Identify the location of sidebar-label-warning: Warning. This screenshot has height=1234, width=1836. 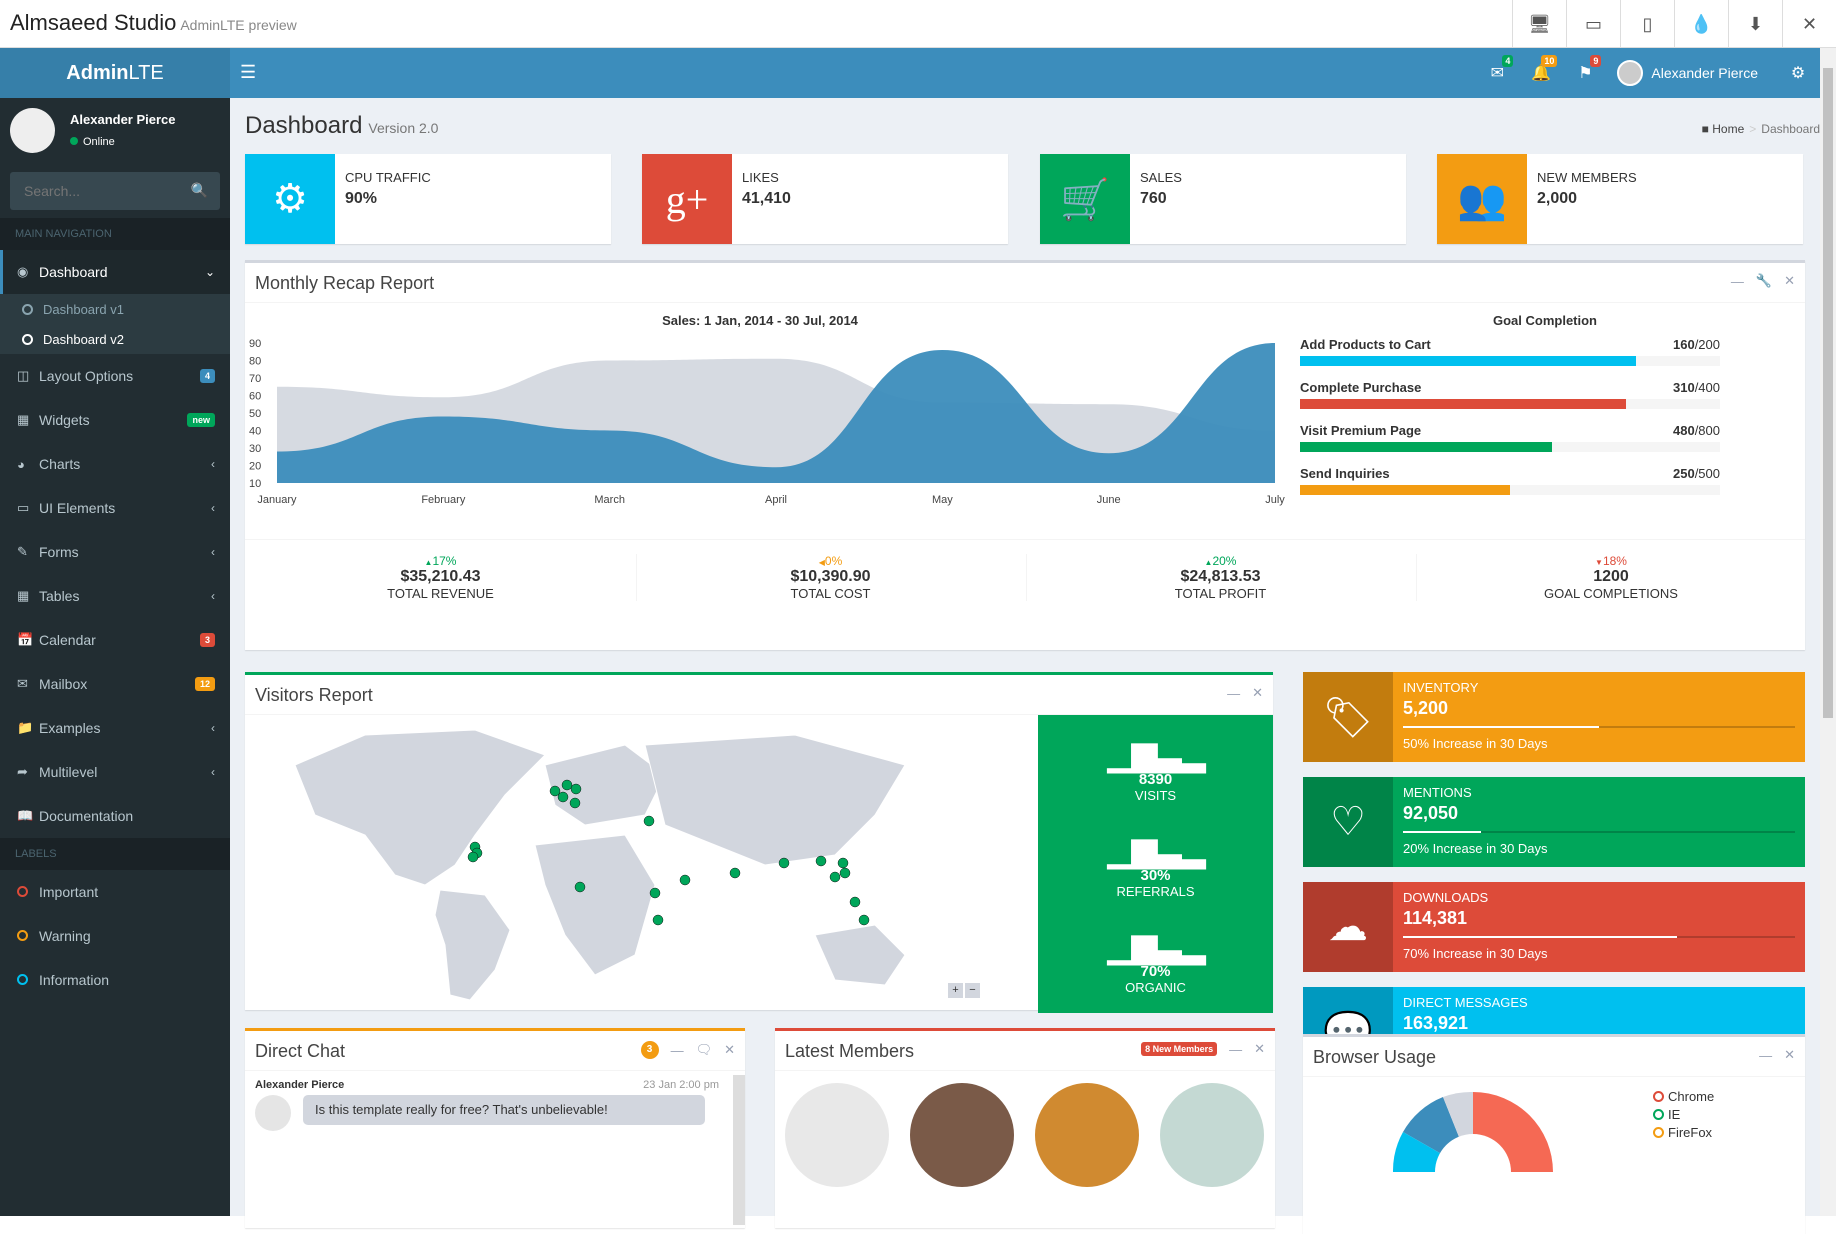
(115, 936).